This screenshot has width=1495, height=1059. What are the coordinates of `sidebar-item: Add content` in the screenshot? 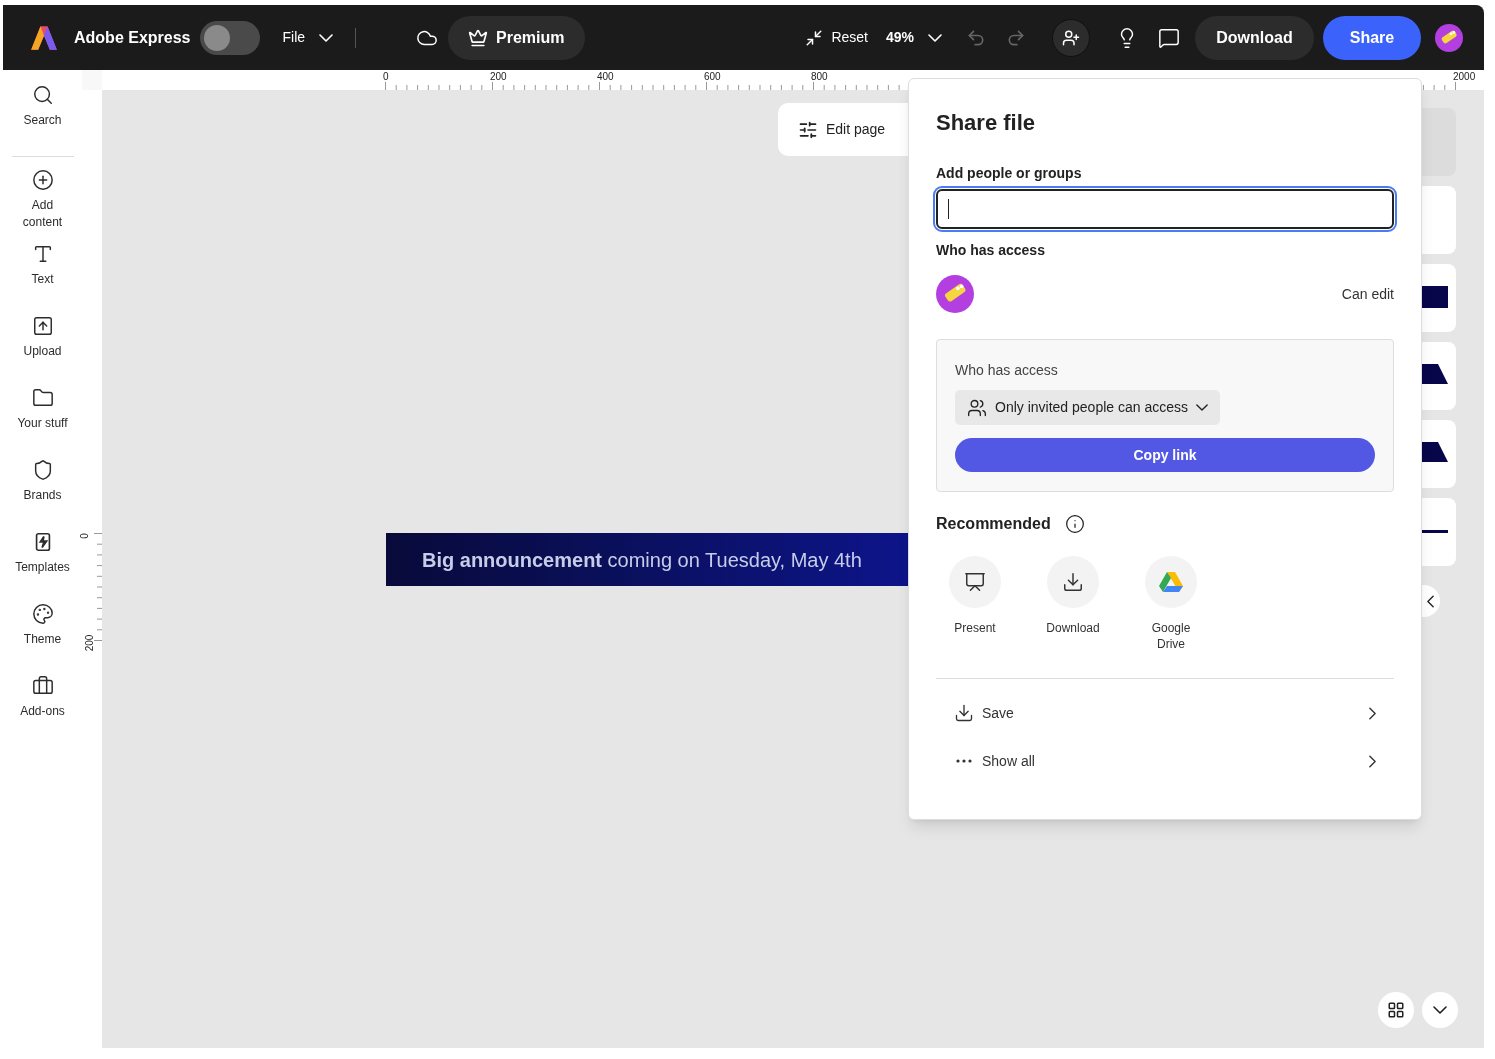 It's located at (42, 200).